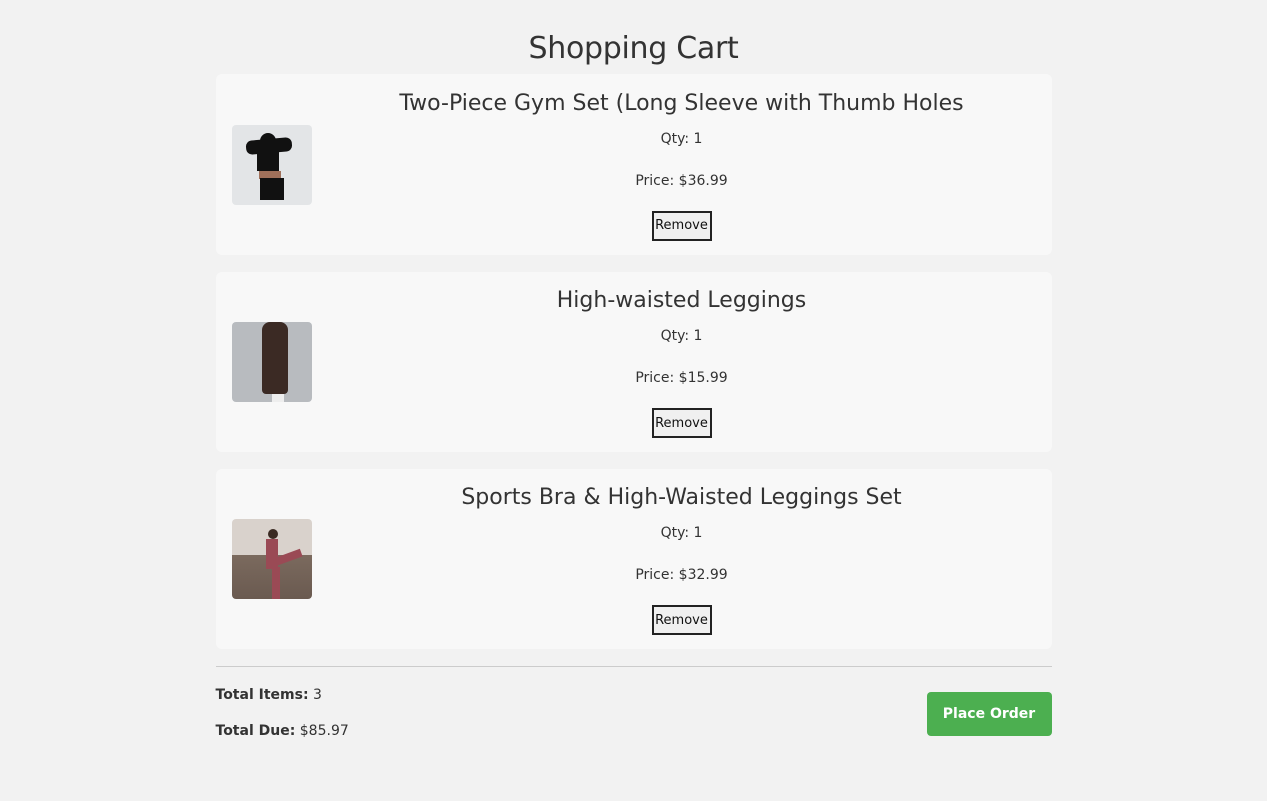 The height and width of the screenshot is (801, 1267). I want to click on product-price: Price: $32.99, so click(681, 575).